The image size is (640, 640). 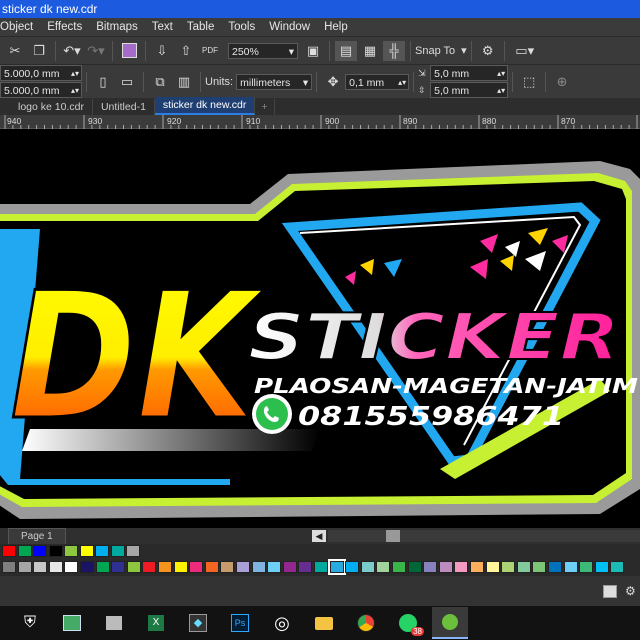 I want to click on location-text: PLAOSAN-MAGETAN-JATIM, so click(x=446, y=386).